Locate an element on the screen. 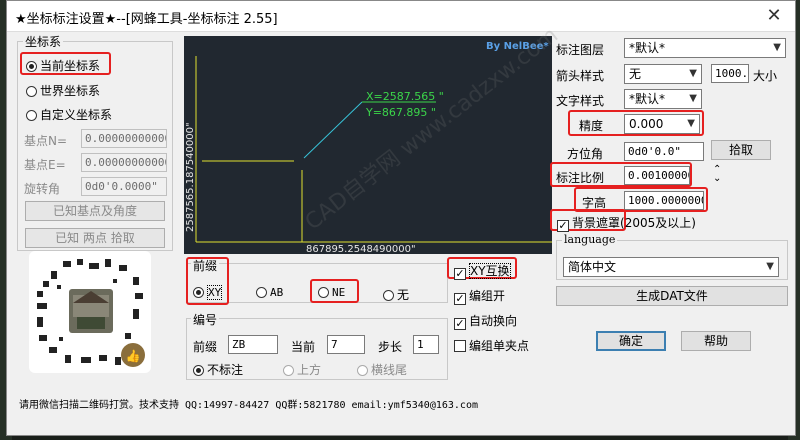 The image size is (800, 440). radio-custom-coord: 自定义坐标系 is located at coordinates (69, 114).